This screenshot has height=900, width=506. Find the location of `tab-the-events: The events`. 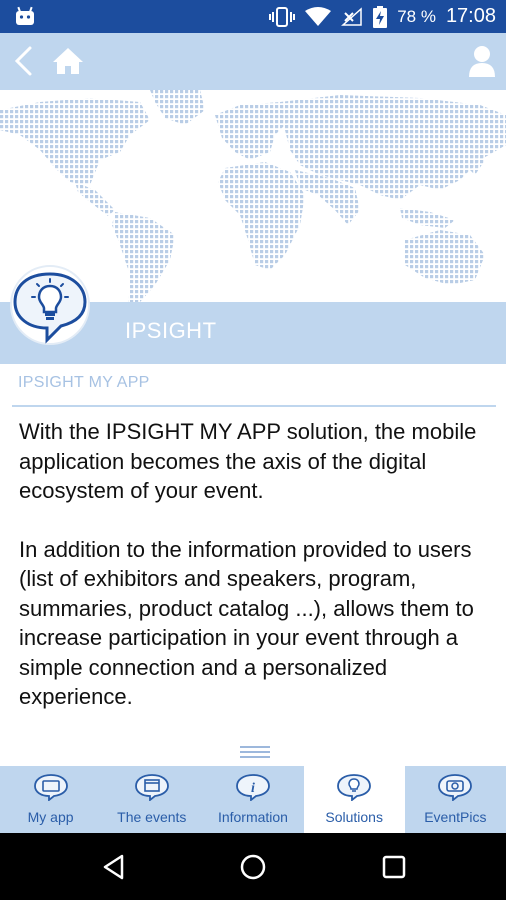

tab-the-events: The events is located at coordinates (151, 799).